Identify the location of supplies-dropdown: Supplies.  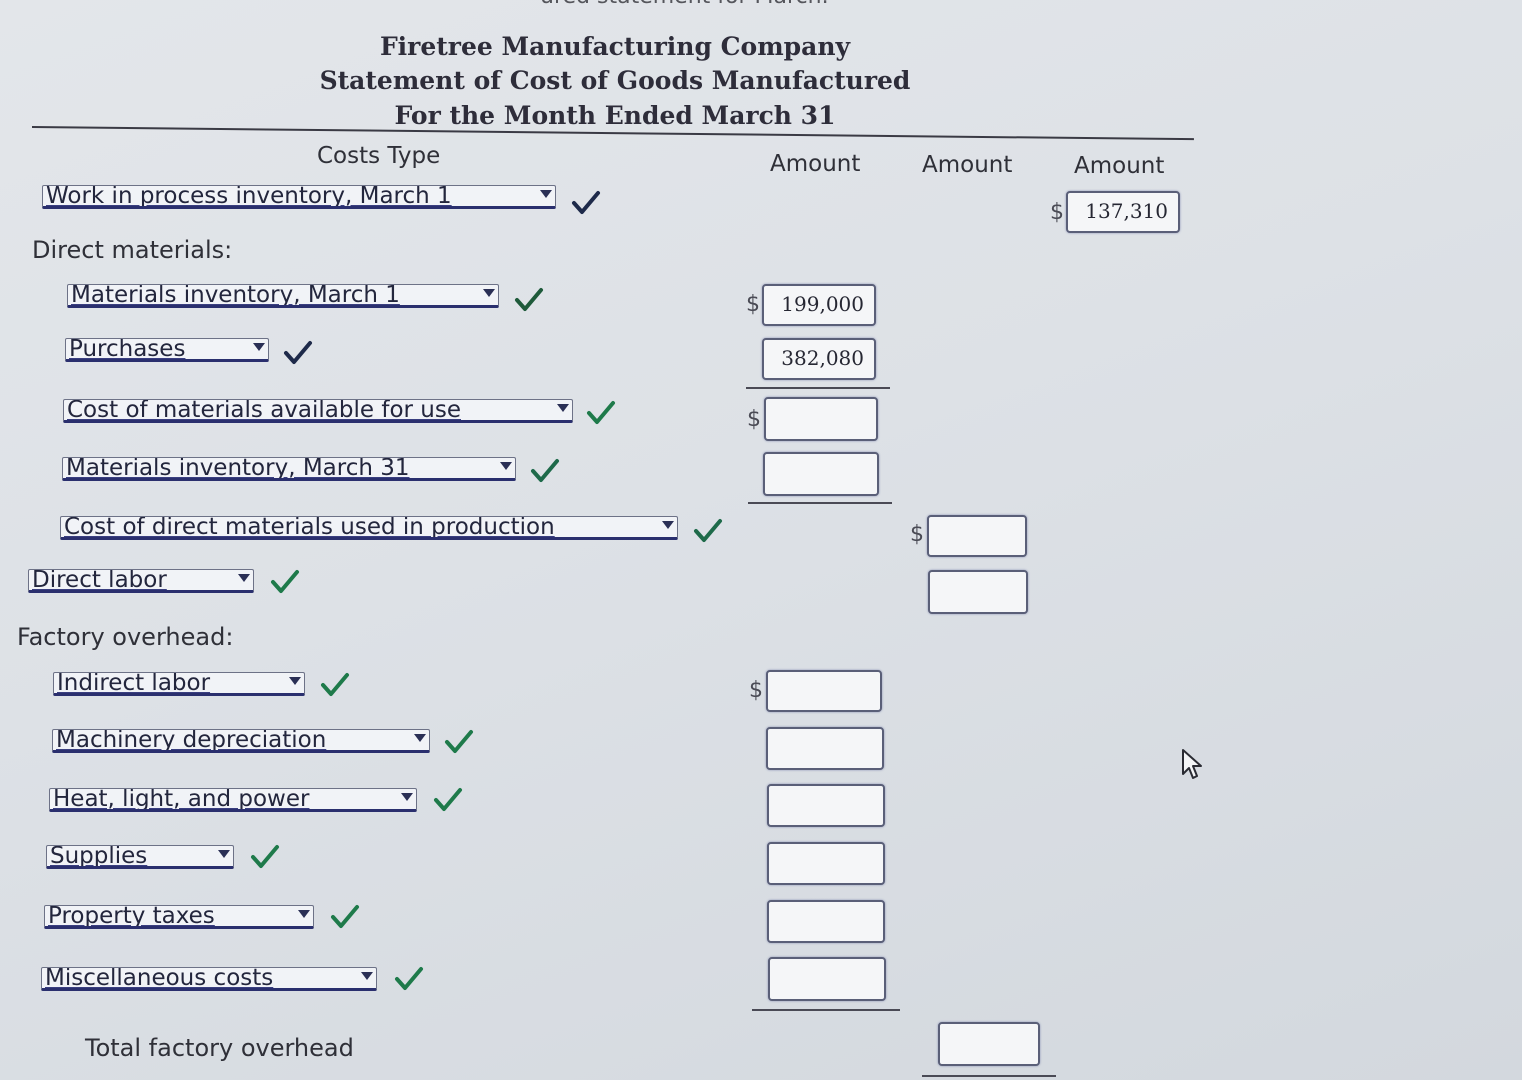
(140, 857).